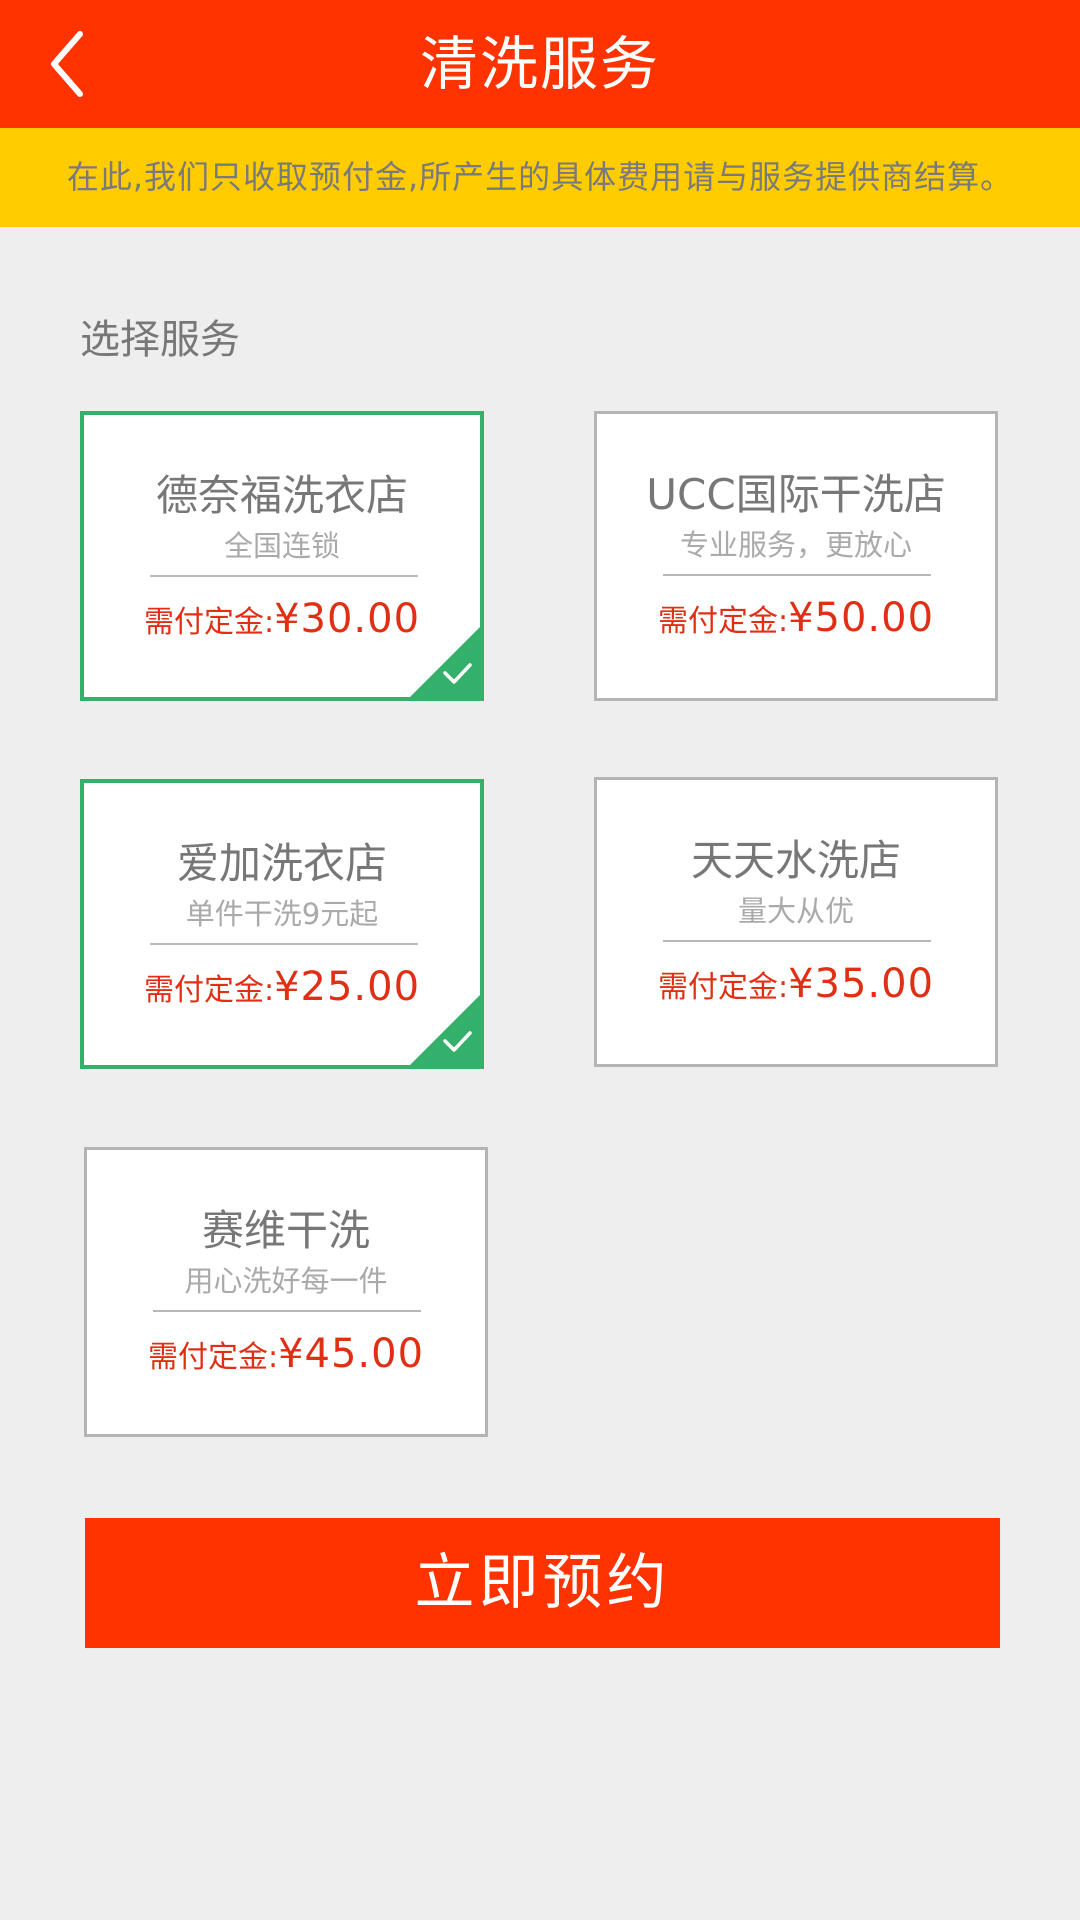 The width and height of the screenshot is (1080, 1920). What do you see at coordinates (285, 1230) in the screenshot?
I see `service-name: 赛维干洗` at bounding box center [285, 1230].